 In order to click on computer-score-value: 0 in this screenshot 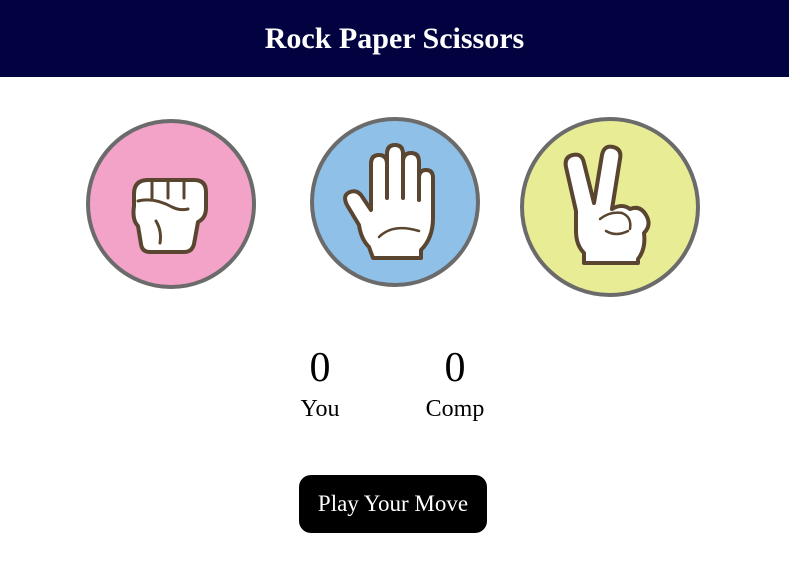, I will do `click(455, 368)`.